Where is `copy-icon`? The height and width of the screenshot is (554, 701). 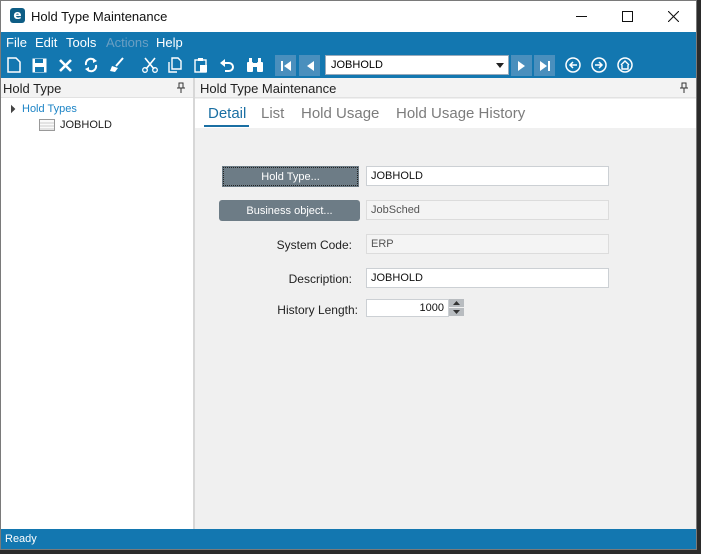 copy-icon is located at coordinates (175, 65).